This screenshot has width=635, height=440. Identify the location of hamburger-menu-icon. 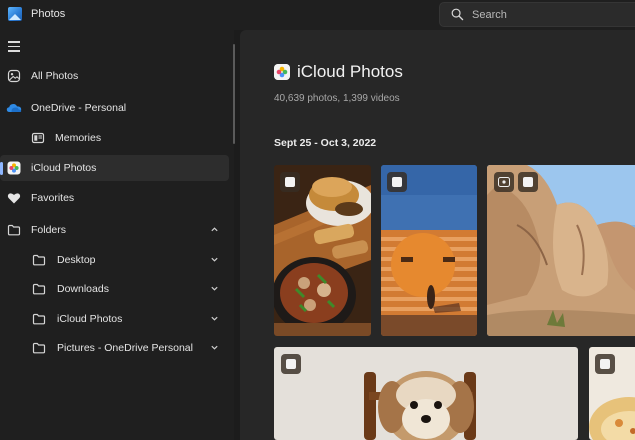
(14, 46).